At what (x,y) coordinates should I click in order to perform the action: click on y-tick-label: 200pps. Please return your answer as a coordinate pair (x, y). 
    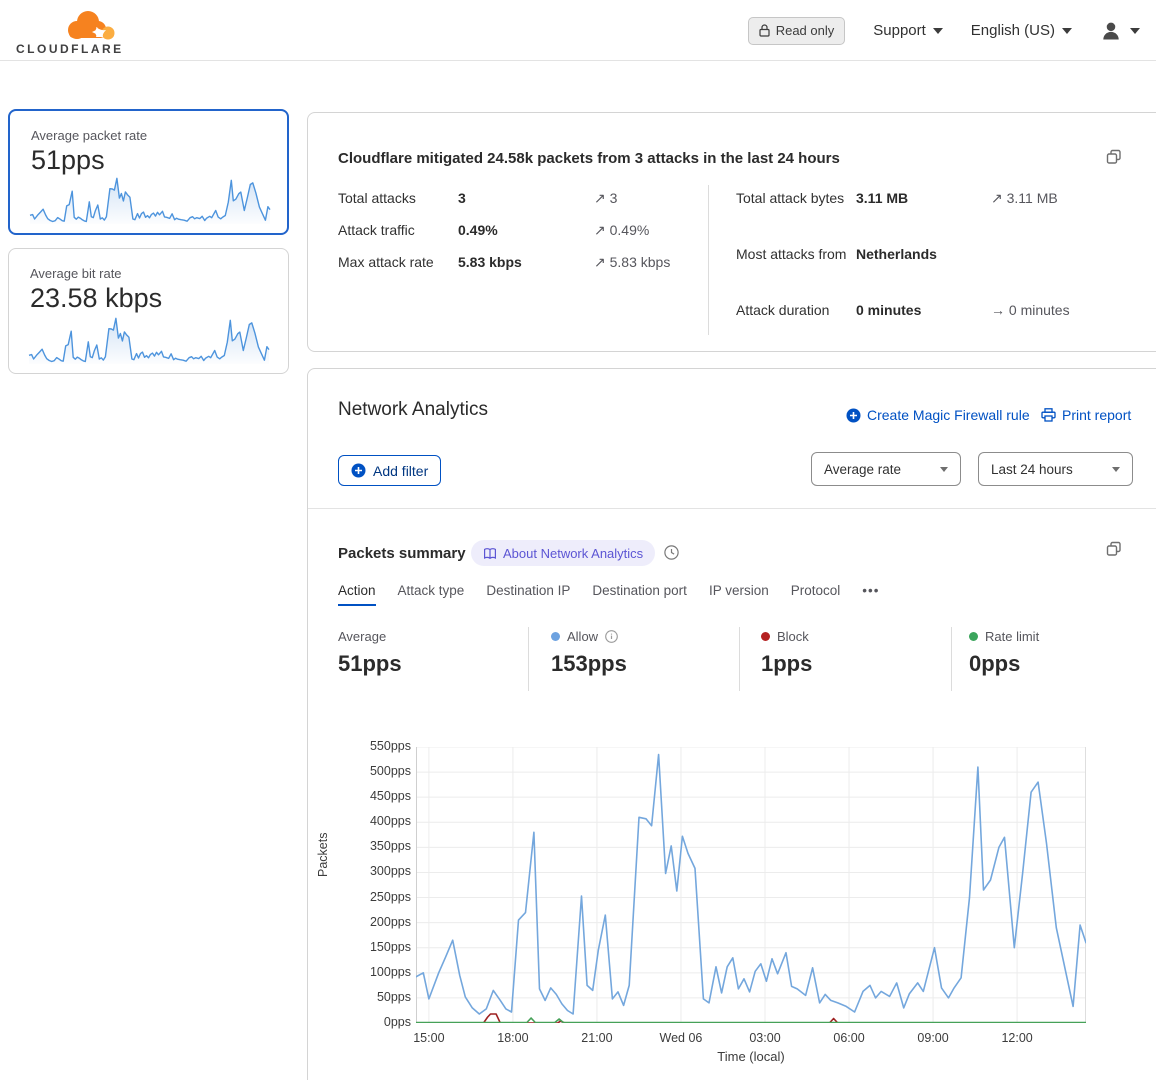
    Looking at the image, I should click on (390, 921).